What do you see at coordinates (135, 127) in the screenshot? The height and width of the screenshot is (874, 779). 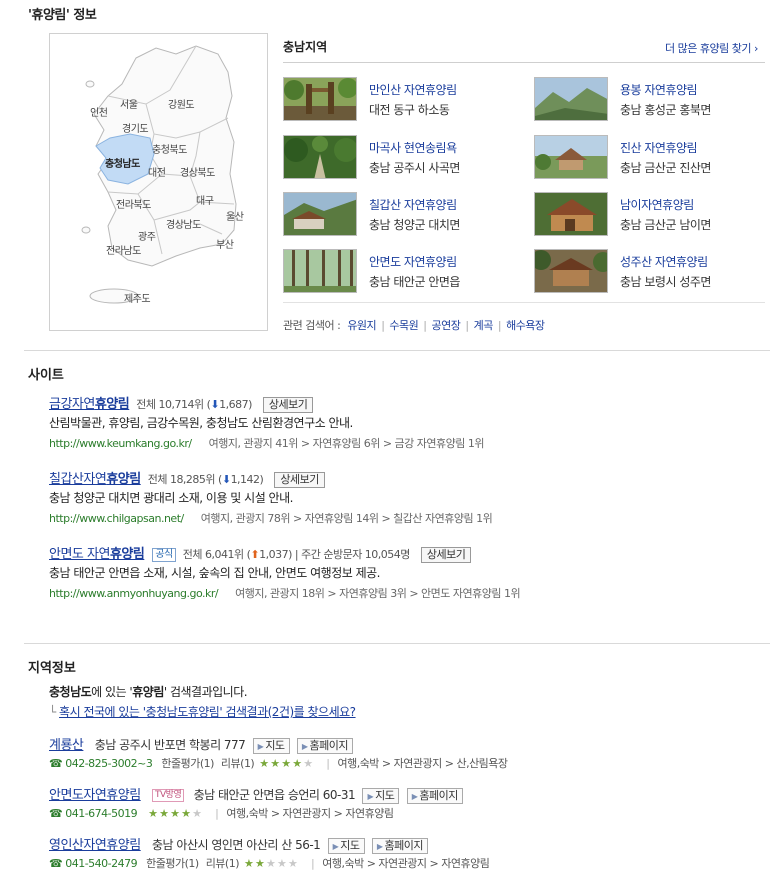 I see `map-label-gyeonggi: 경기도` at bounding box center [135, 127].